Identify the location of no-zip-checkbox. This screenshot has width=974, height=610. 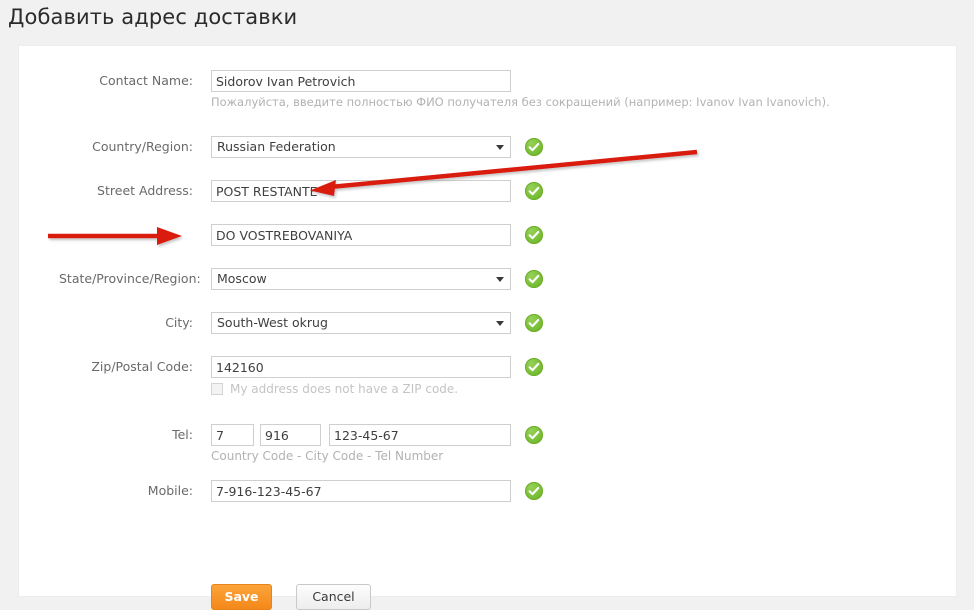
(217, 389).